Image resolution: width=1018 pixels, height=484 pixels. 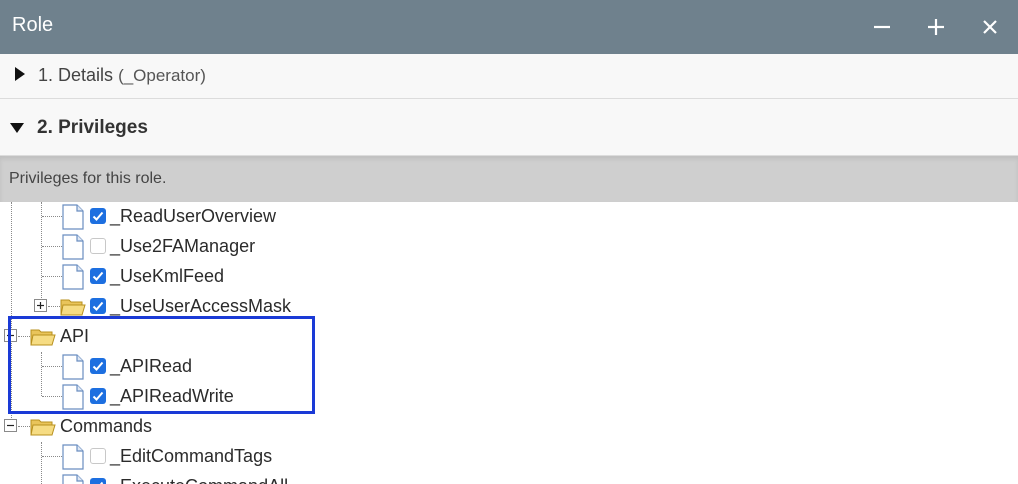 I want to click on maximize-button, so click(x=936, y=27).